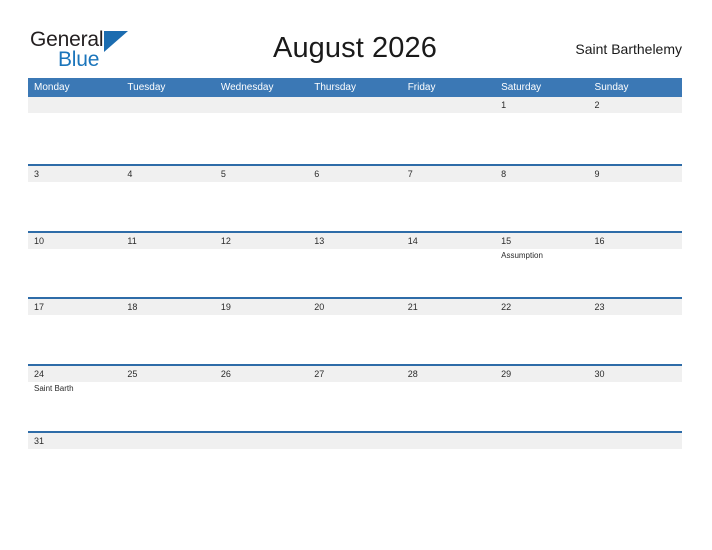  I want to click on day-cell: 20, so click(354, 331).